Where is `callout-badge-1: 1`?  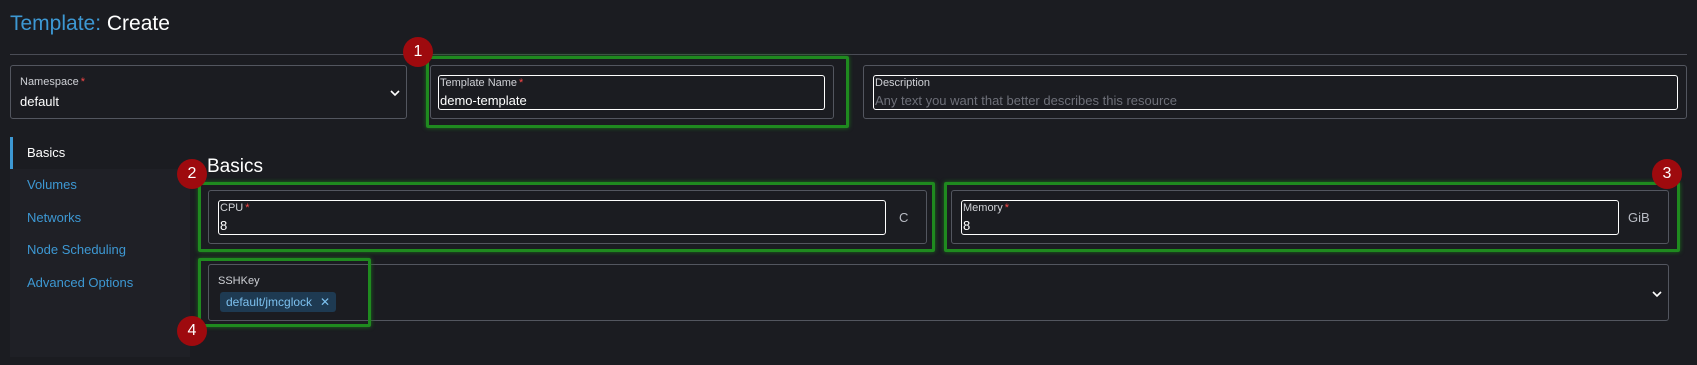
callout-badge-1: 1 is located at coordinates (418, 52).